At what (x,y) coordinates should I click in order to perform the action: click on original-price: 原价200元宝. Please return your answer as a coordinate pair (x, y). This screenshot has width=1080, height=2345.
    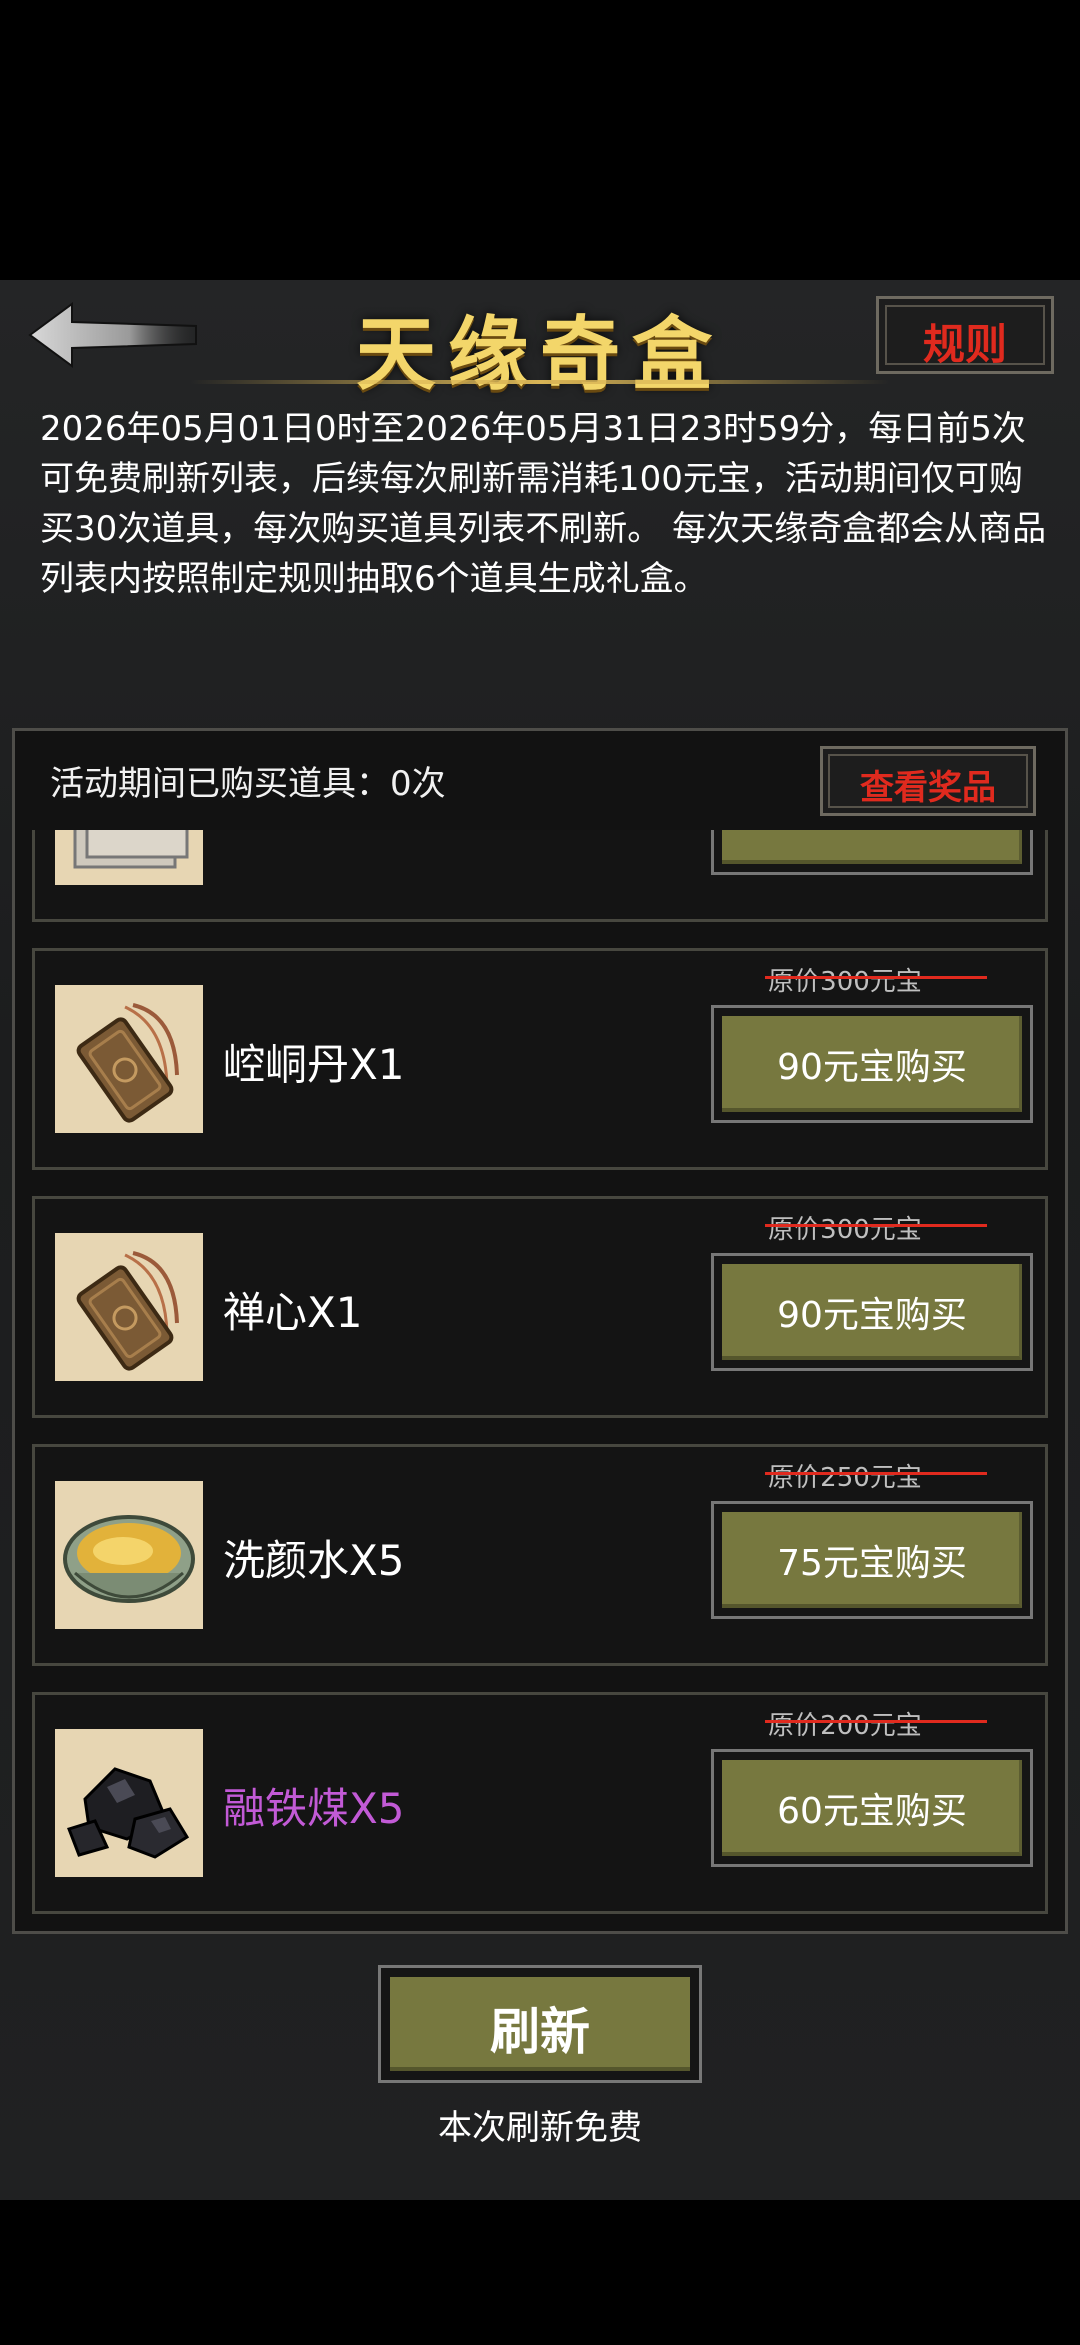
    Looking at the image, I should click on (845, 1726).